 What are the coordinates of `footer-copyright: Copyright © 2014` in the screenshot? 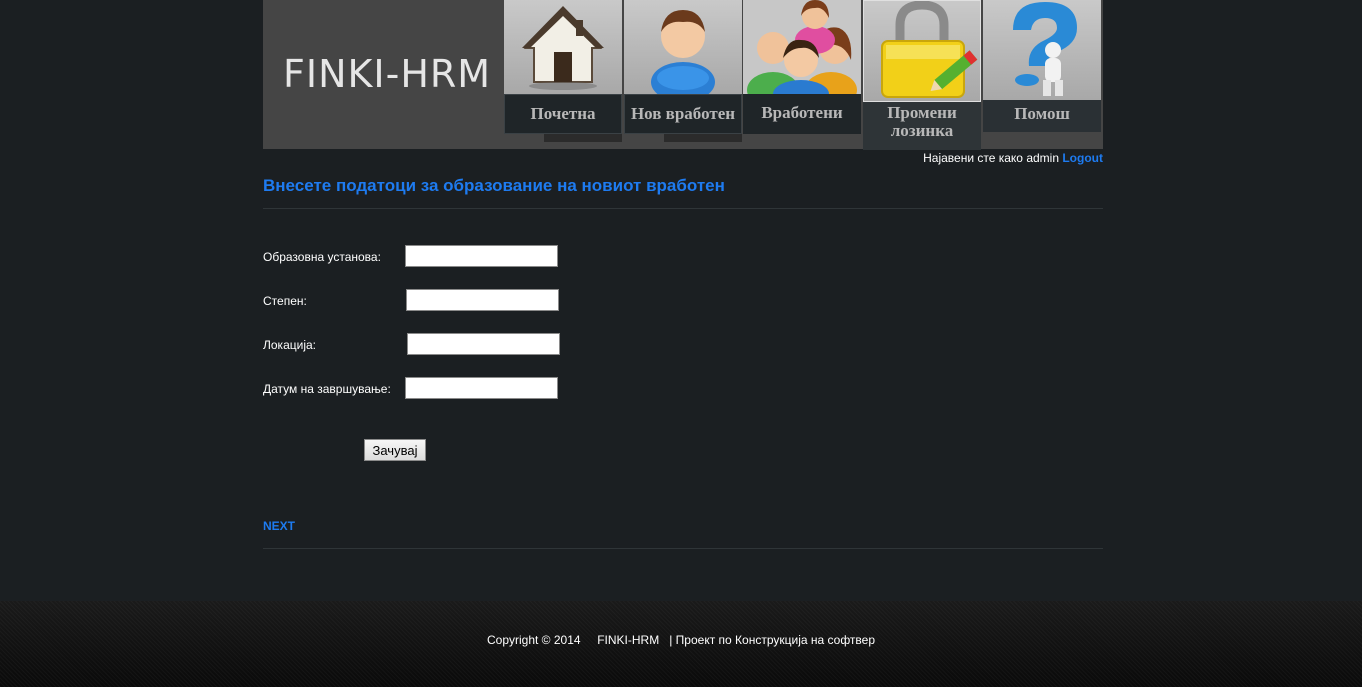 It's located at (533, 640).